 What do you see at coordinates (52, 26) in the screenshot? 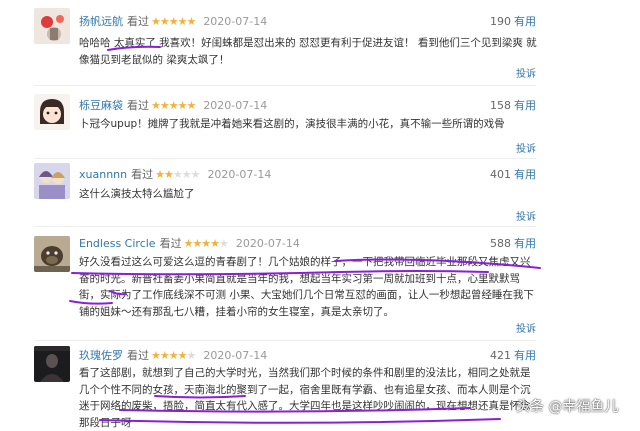
I see `lantern-girl-avatar` at bounding box center [52, 26].